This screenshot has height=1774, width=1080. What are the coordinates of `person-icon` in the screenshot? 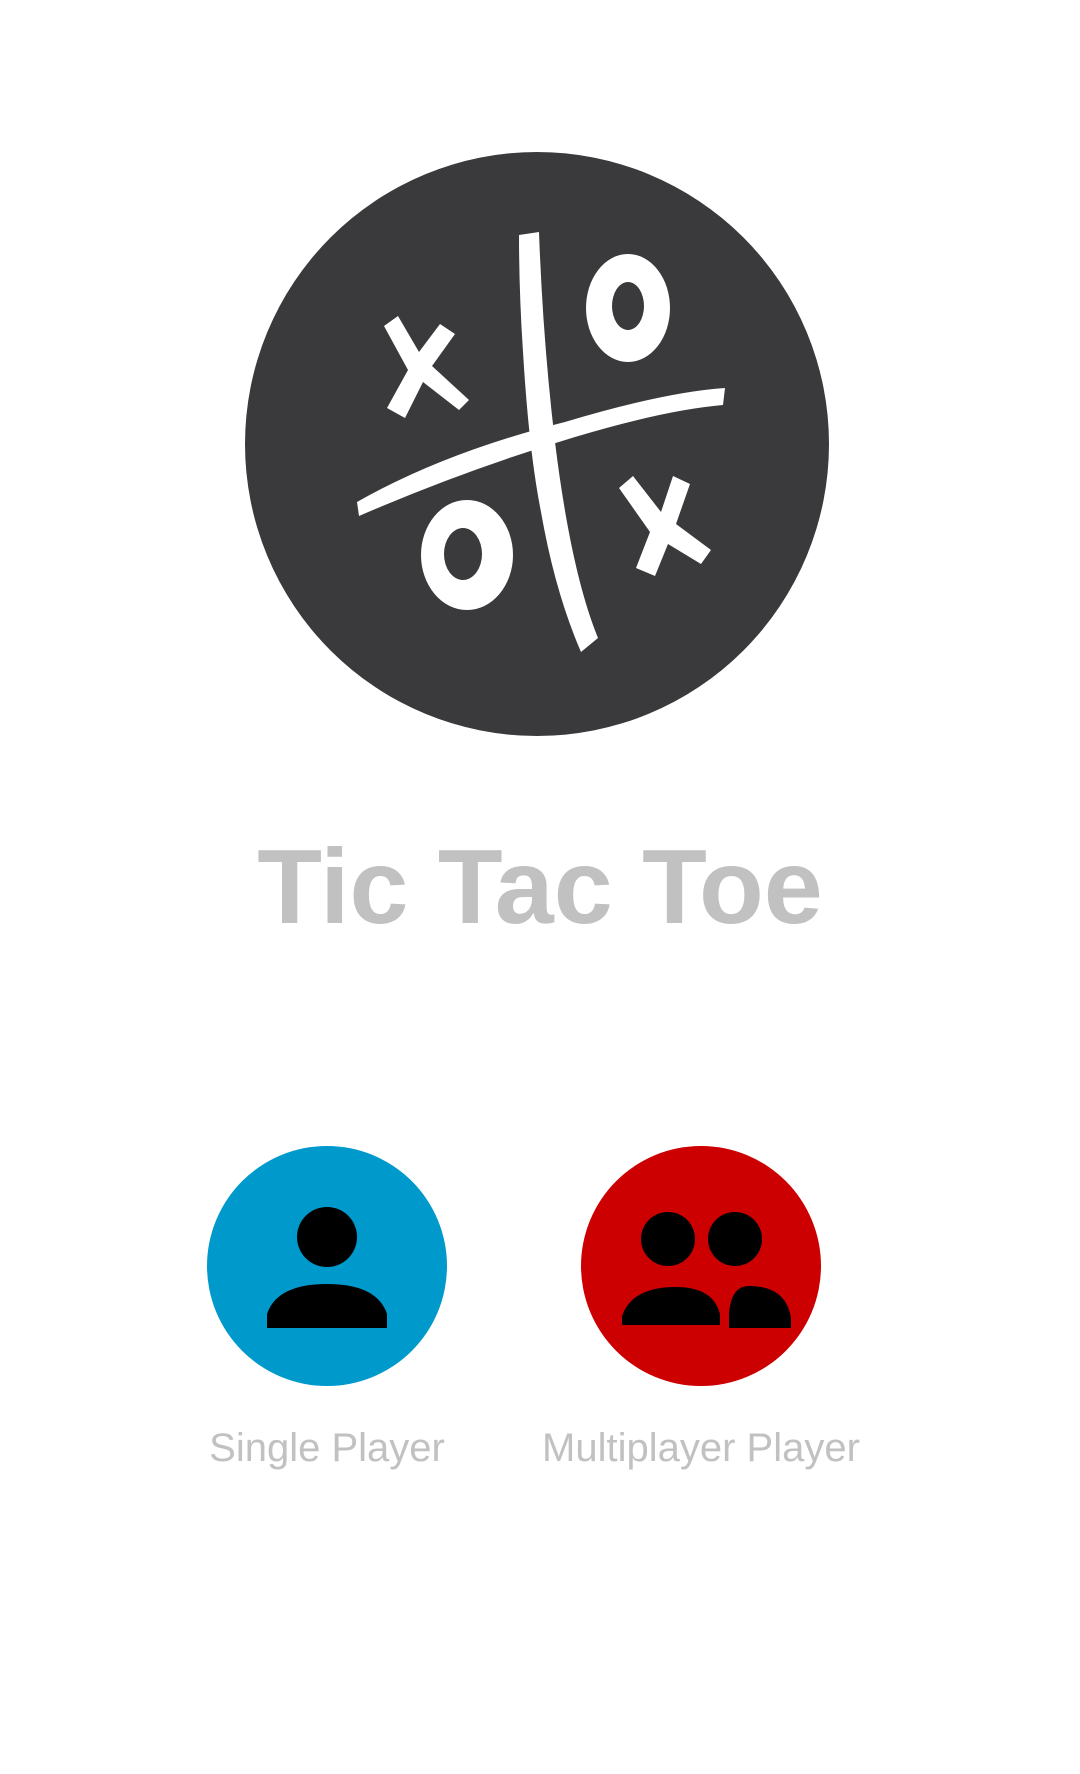 It's located at (327, 1267).